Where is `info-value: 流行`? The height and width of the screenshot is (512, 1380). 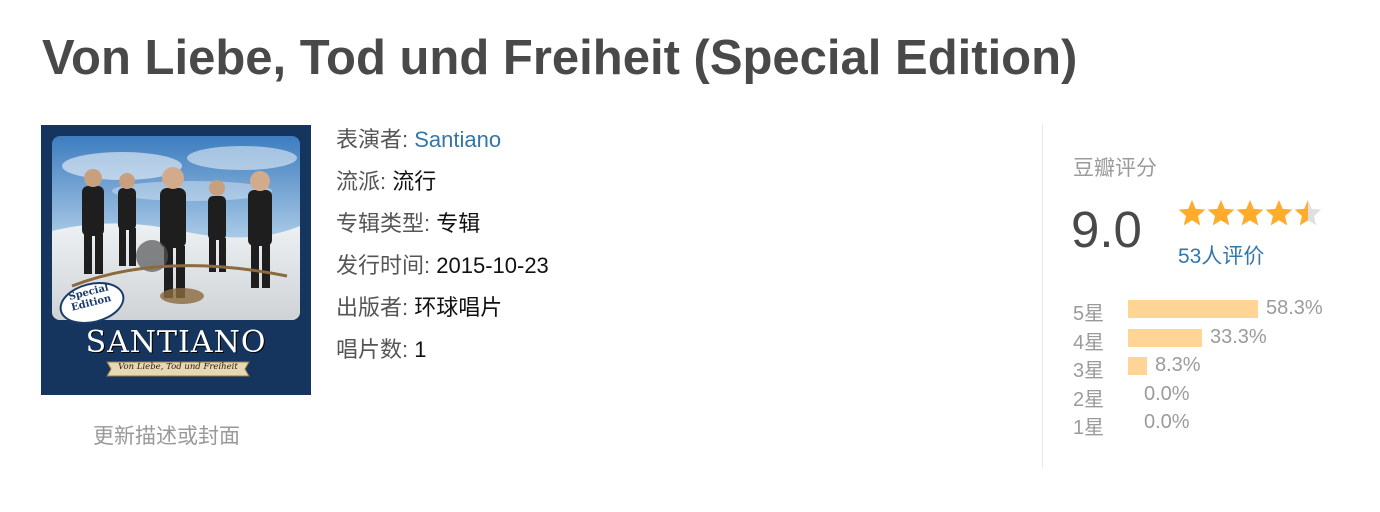
info-value: 流行 is located at coordinates (414, 181).